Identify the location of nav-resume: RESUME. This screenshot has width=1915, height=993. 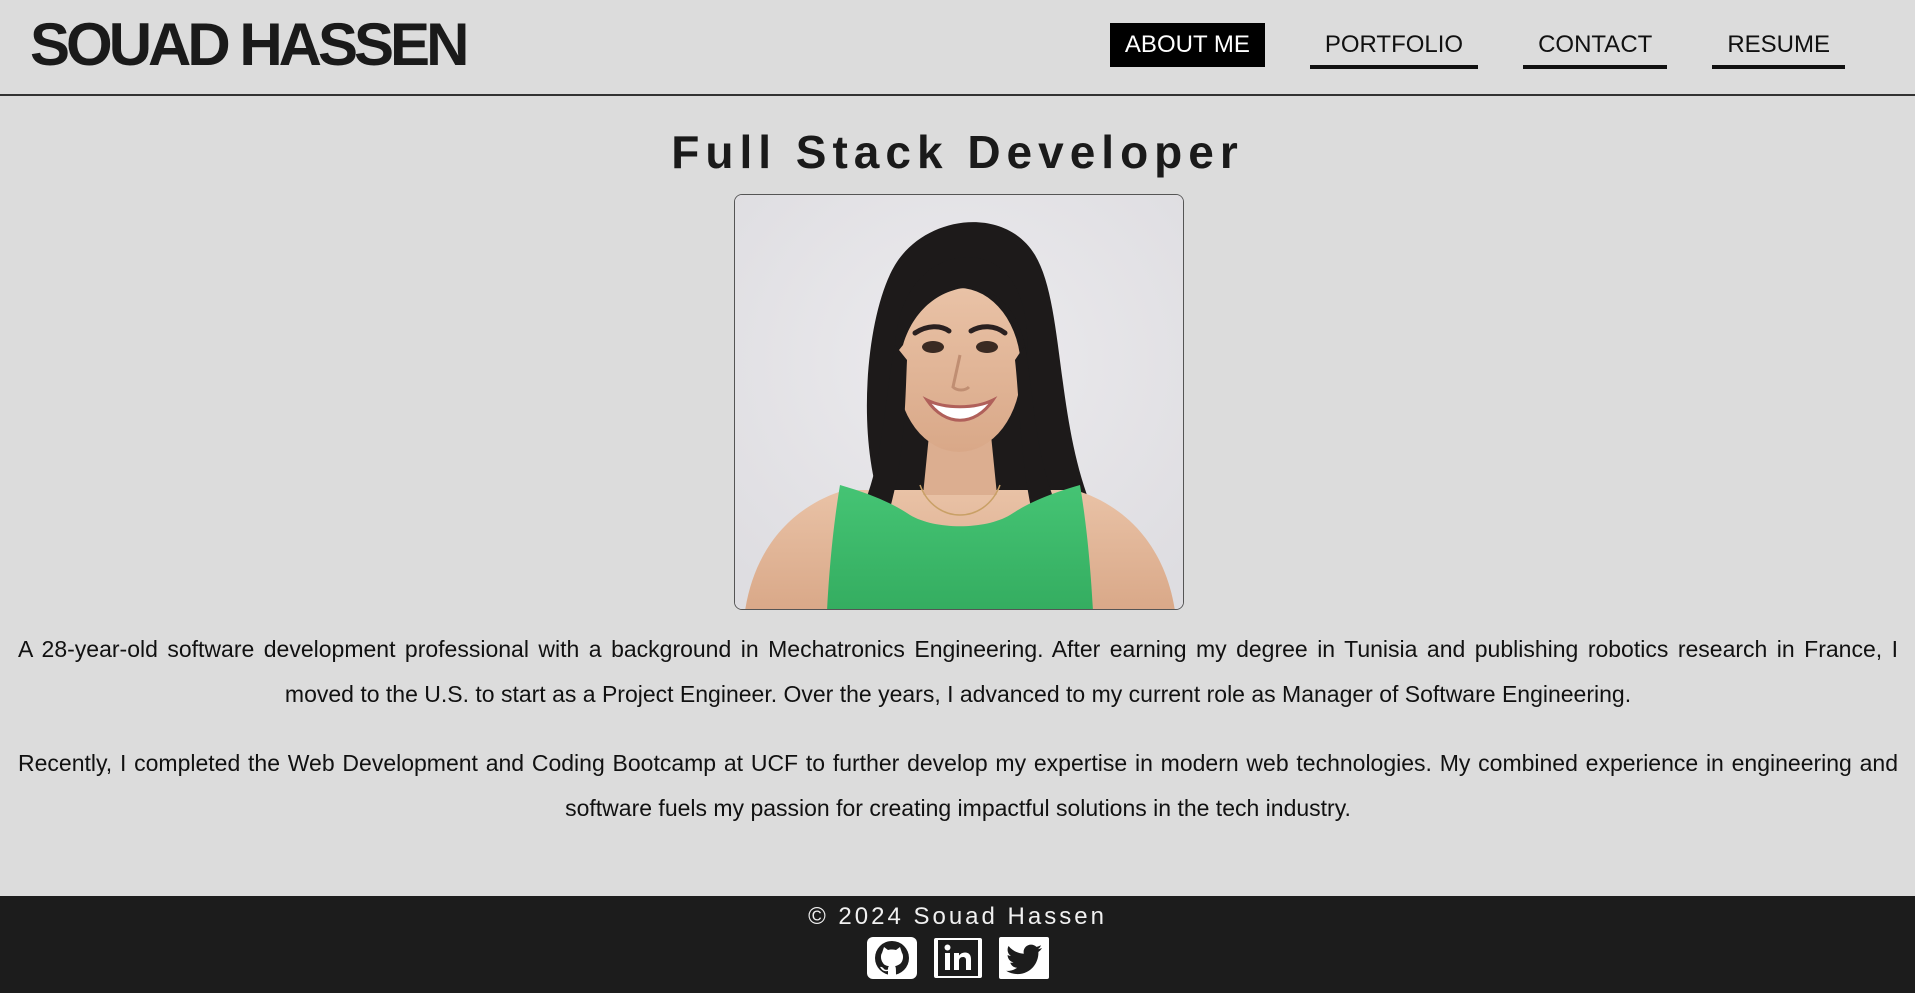
(1778, 46).